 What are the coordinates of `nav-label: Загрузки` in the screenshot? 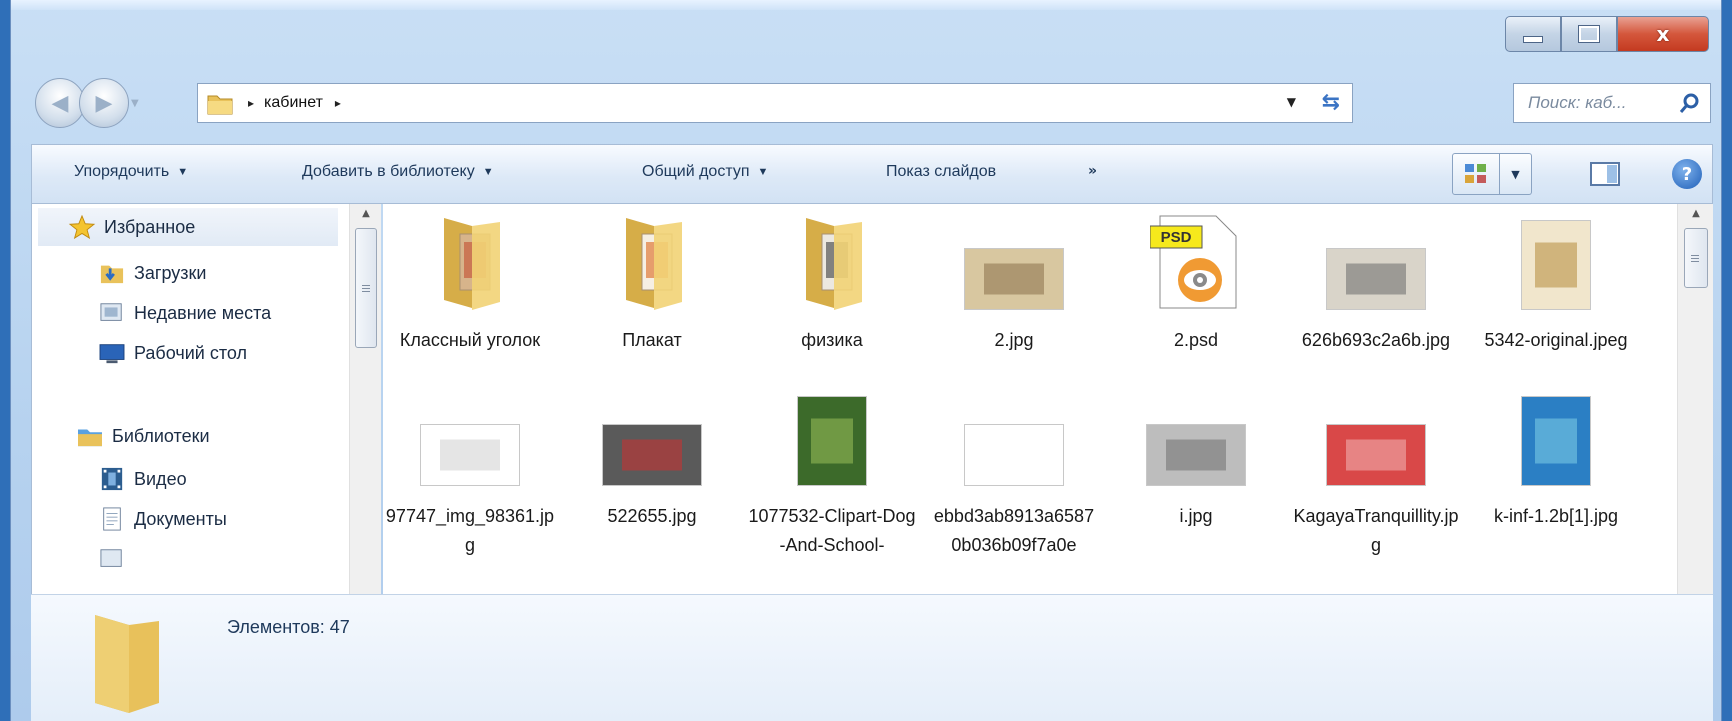 It's located at (170, 272).